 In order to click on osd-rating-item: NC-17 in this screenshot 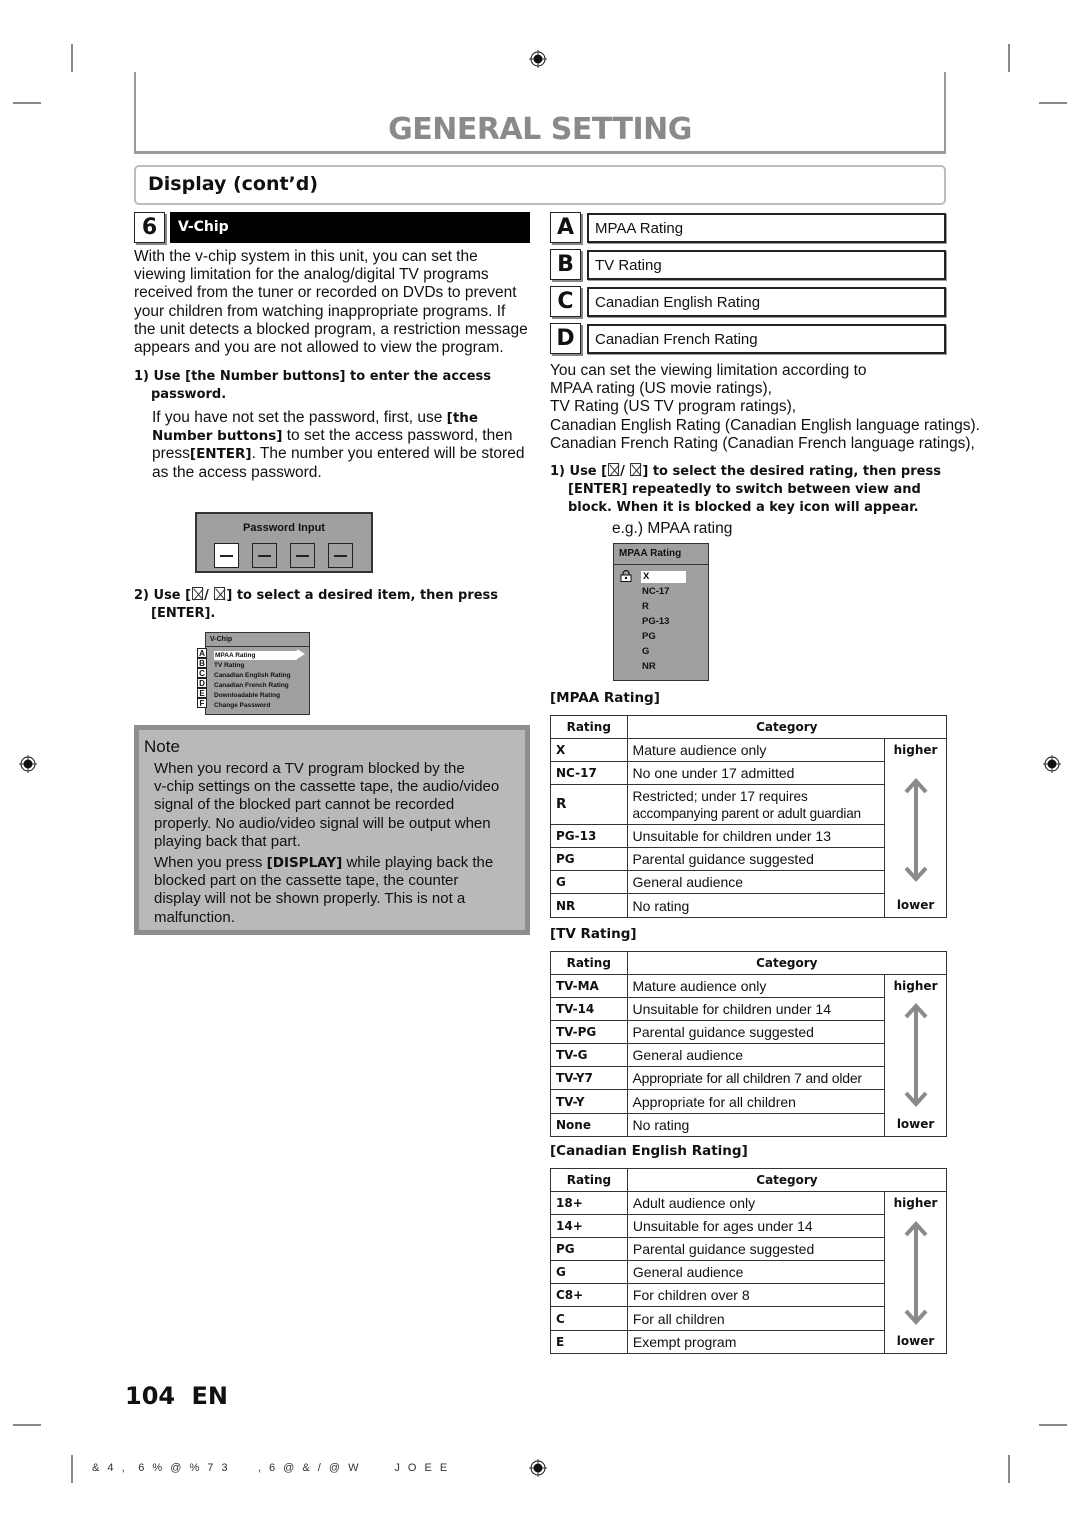, I will do `click(655, 592)`.